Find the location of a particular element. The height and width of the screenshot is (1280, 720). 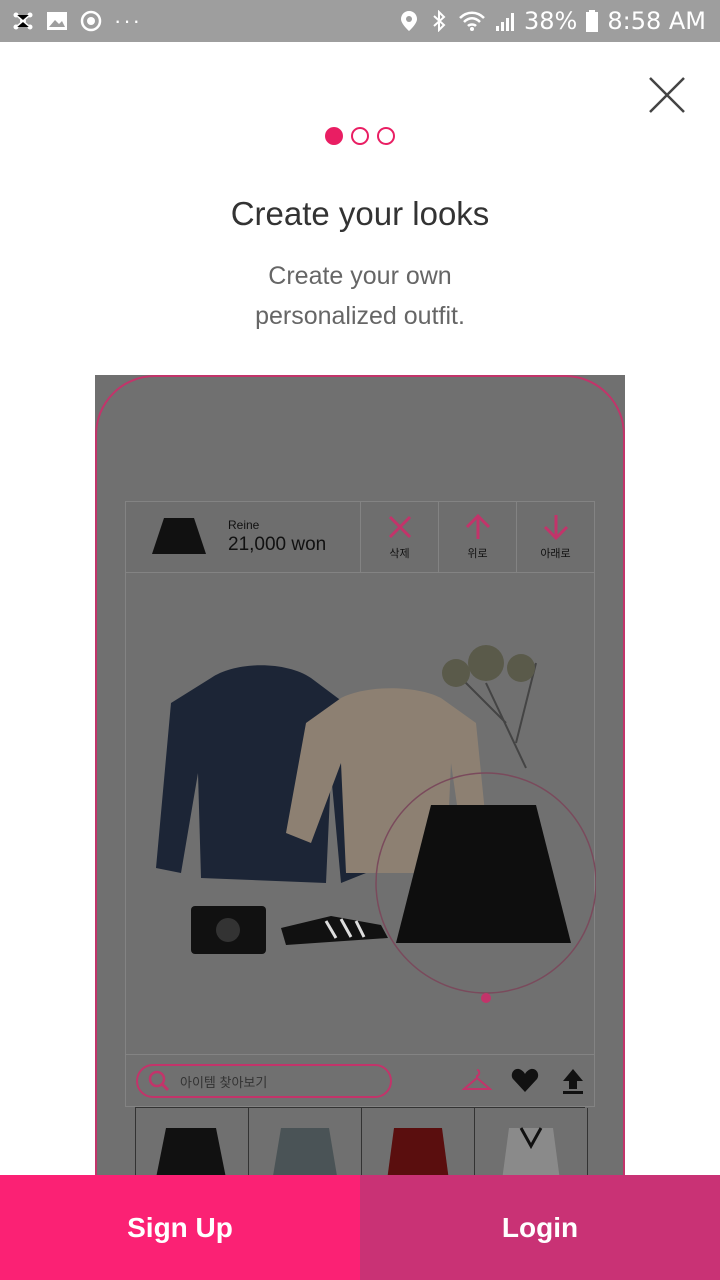

tool-icons is located at coordinates (525, 1080).